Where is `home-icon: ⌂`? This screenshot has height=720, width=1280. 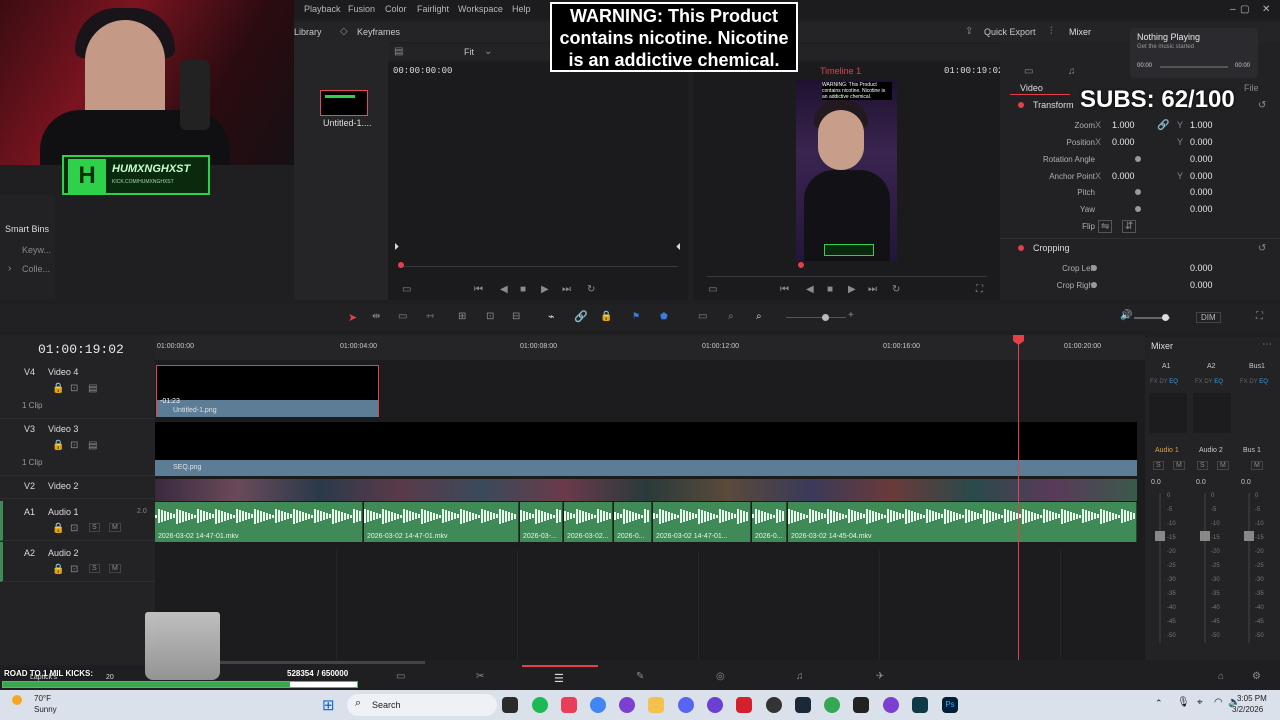
home-icon: ⌂ is located at coordinates (1221, 676).